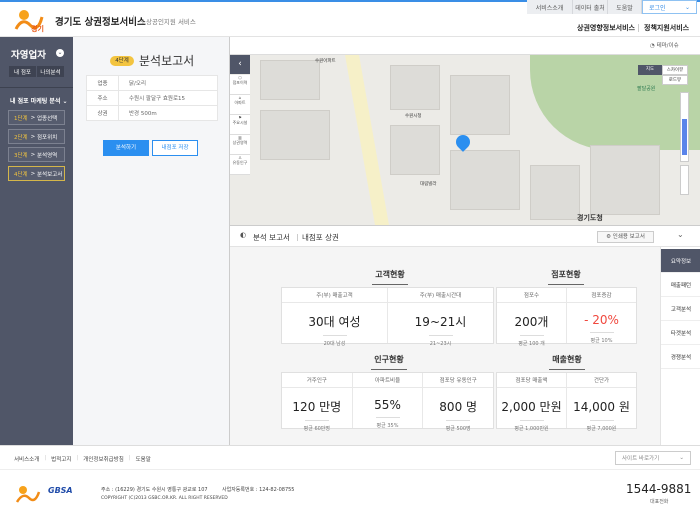 This screenshot has width=700, height=525. Describe the element at coordinates (240, 142) in the screenshot. I see `tool-label: 상권영역` at that location.